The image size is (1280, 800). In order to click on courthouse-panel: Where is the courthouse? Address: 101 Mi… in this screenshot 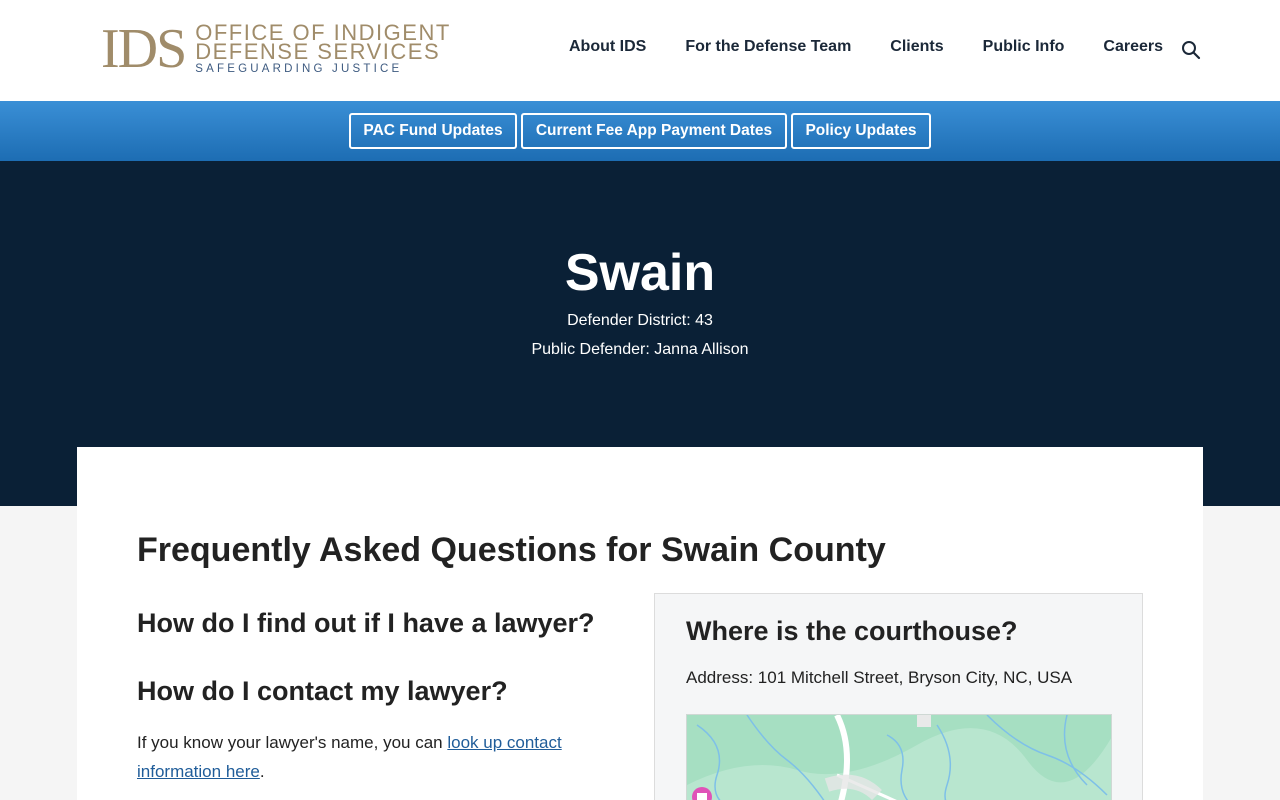, I will do `click(898, 696)`.